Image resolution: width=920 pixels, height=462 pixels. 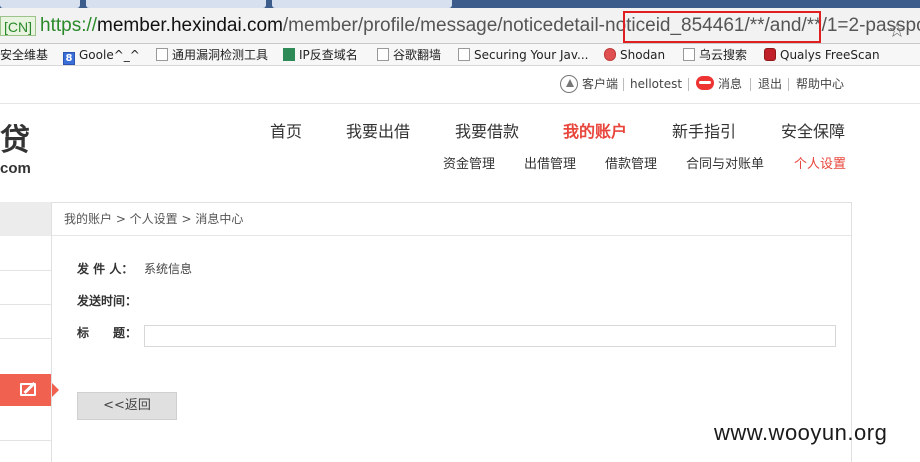 I want to click on breadcrumb: 我的账户 > 个人设置 > 消息中心, so click(x=154, y=219).